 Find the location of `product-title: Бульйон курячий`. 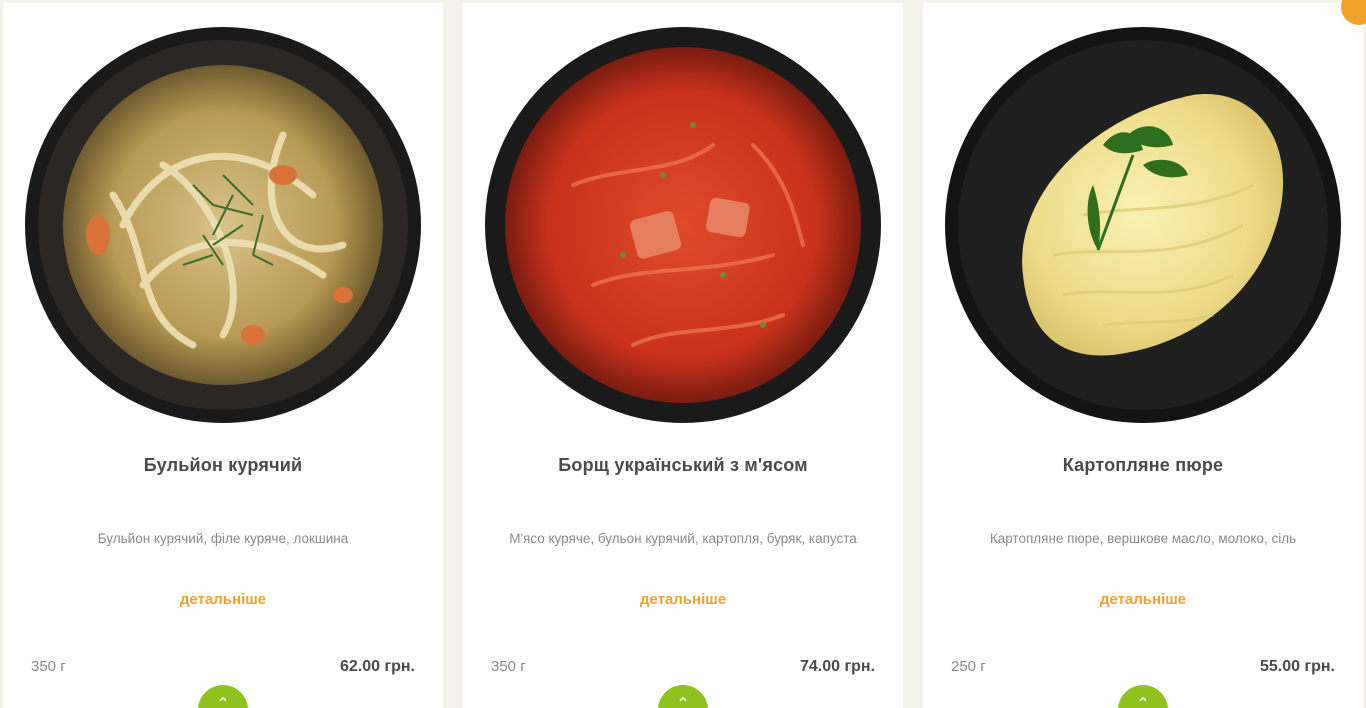

product-title: Бульйон курячий is located at coordinates (223, 465).